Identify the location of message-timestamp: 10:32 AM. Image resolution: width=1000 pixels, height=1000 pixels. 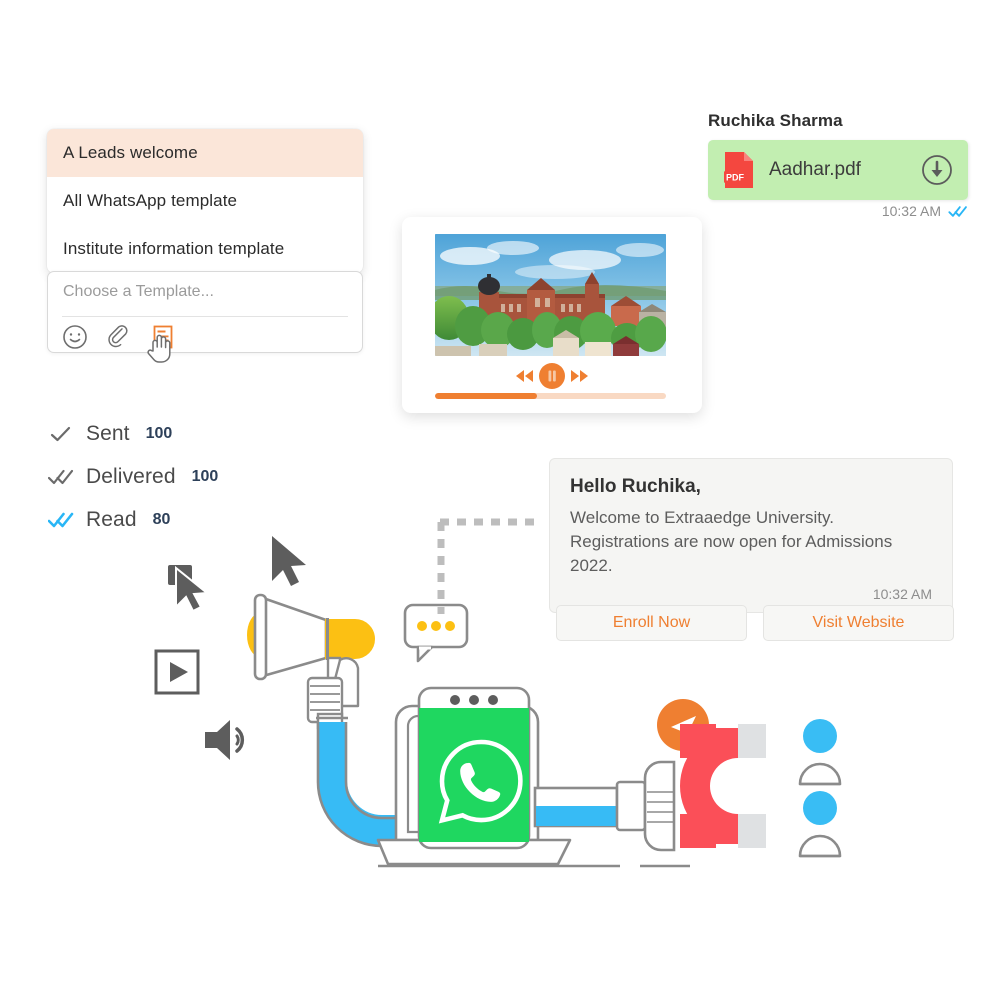
(911, 211).